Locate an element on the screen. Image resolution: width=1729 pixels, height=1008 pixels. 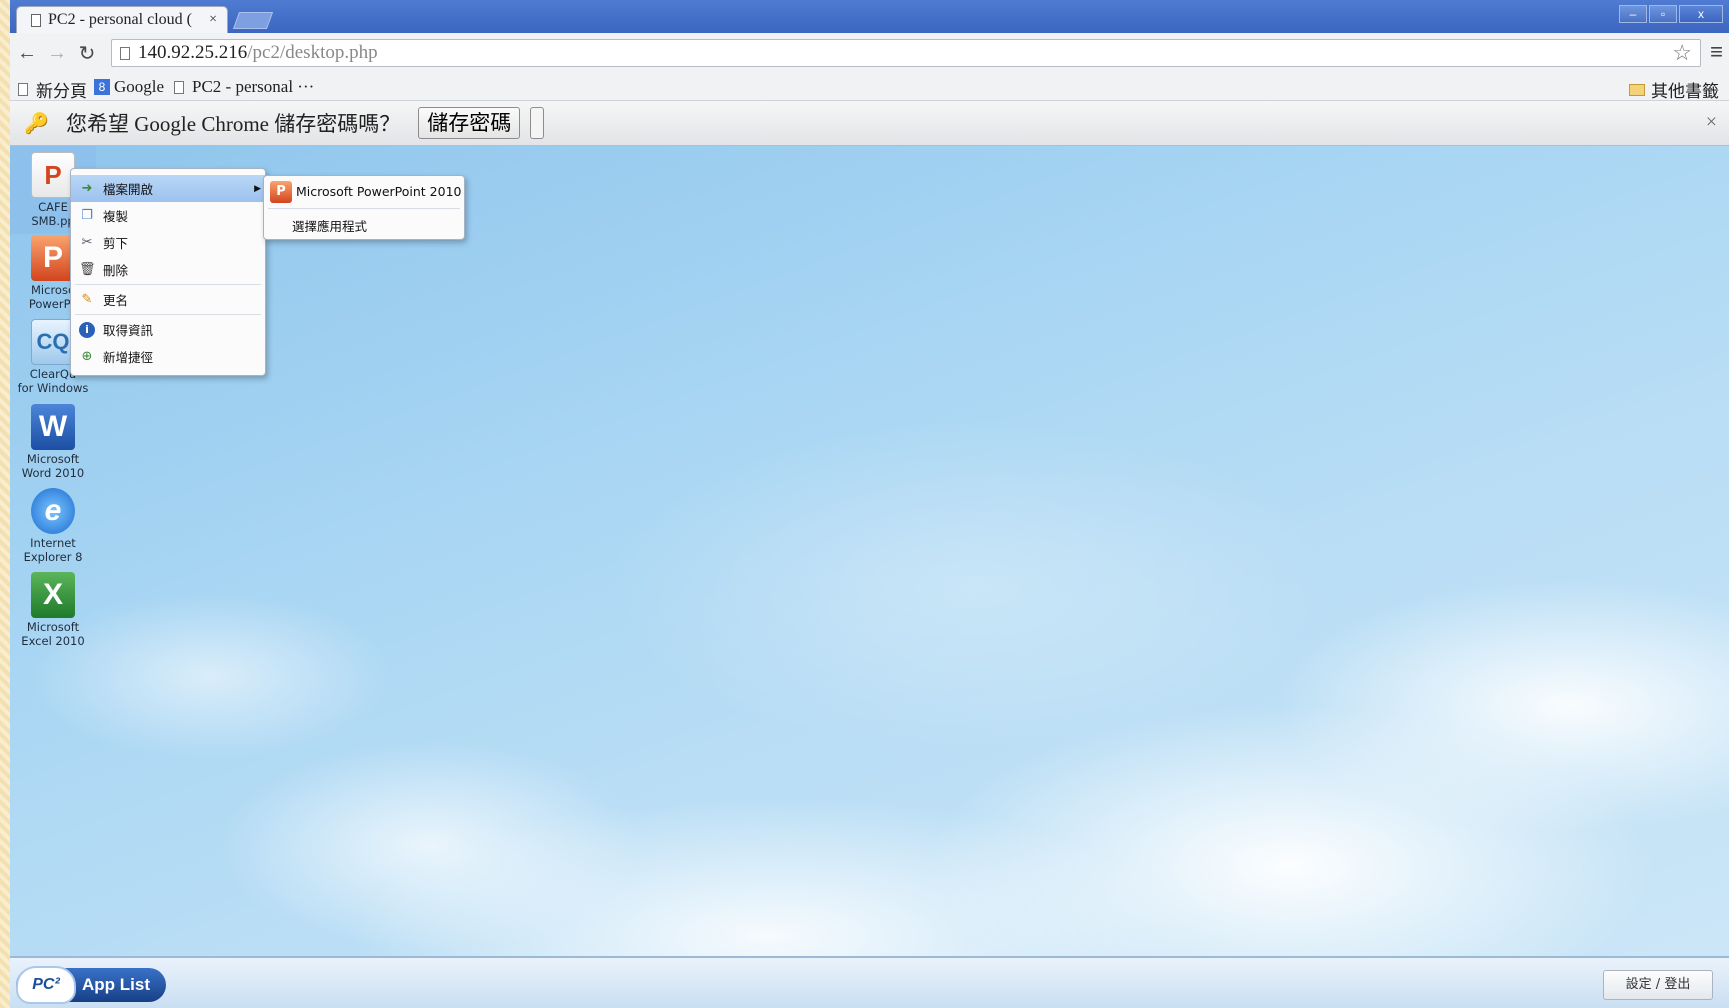
address-bar: 140.92.25.216/pc2/desktop.php ☆ is located at coordinates (906, 53).